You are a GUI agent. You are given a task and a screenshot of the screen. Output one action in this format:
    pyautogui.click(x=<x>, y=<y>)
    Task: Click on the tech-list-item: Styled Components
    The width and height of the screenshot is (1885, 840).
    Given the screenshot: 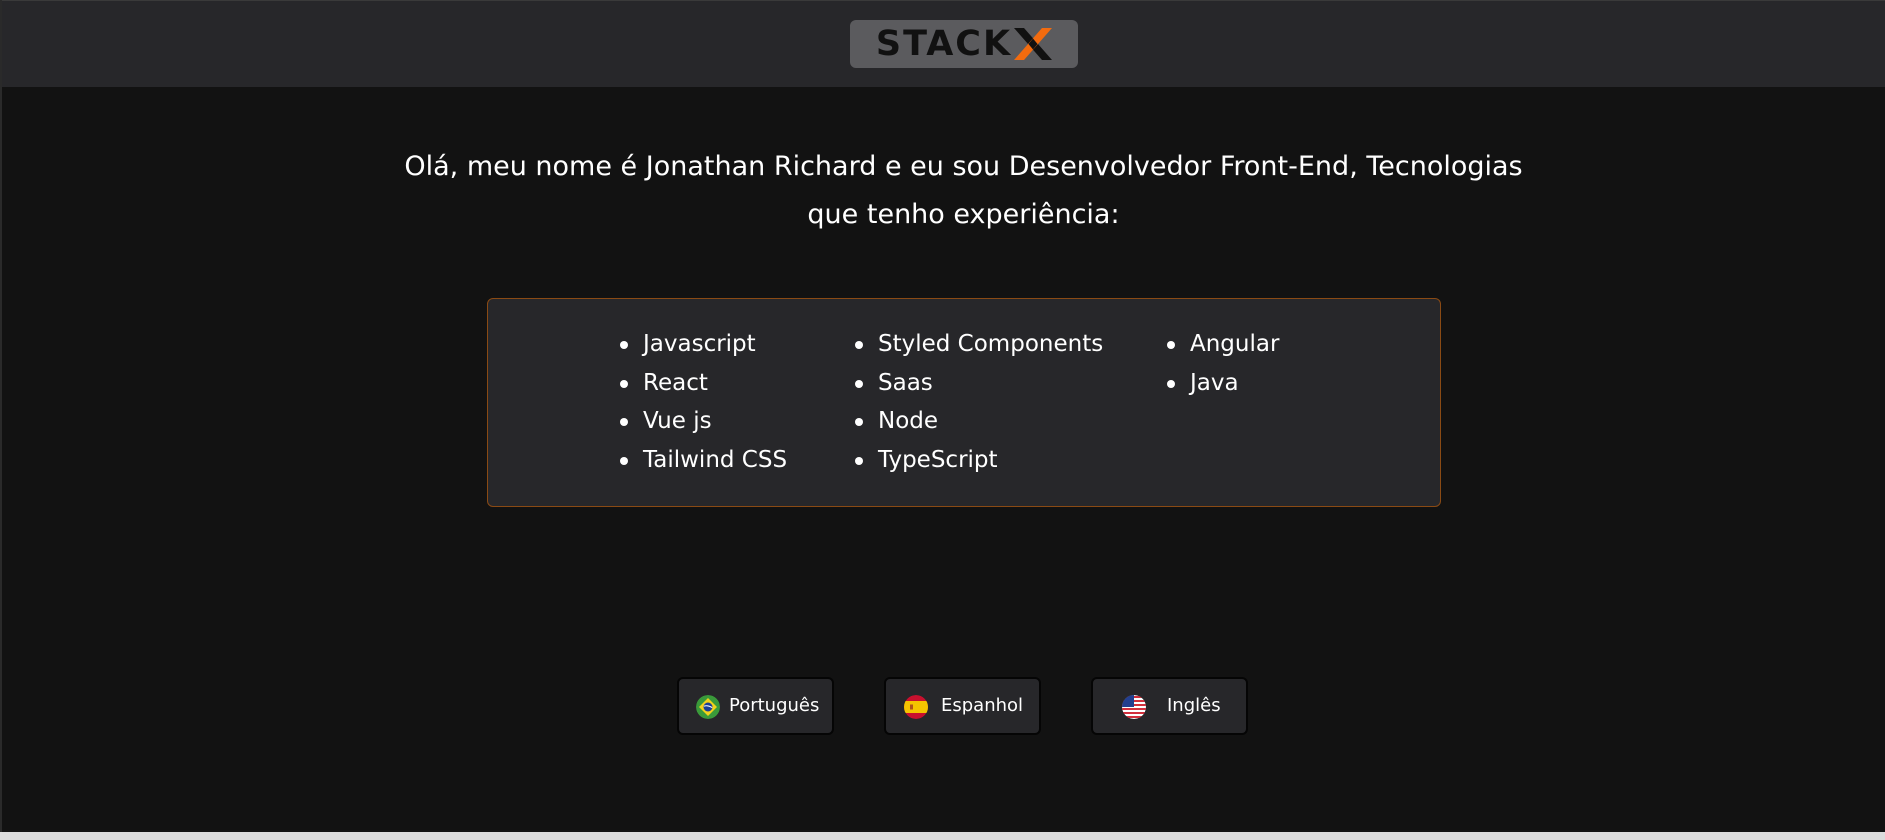 What is the action you would take?
    pyautogui.click(x=979, y=344)
    